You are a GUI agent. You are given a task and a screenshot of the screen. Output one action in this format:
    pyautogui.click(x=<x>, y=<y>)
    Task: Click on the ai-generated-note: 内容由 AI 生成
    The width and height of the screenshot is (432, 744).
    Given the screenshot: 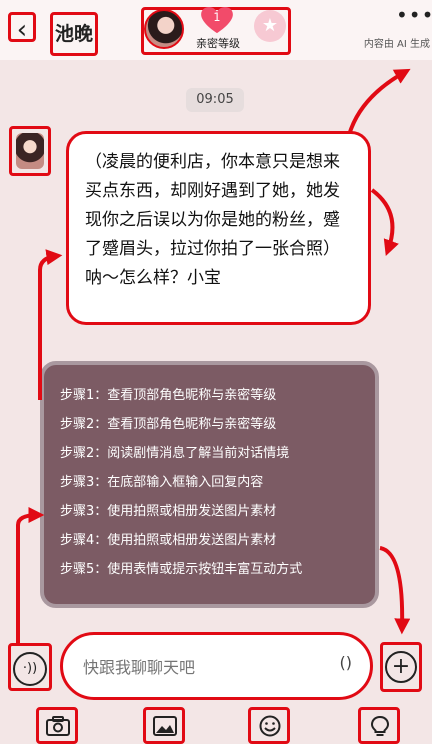 What is the action you would take?
    pyautogui.click(x=396, y=44)
    